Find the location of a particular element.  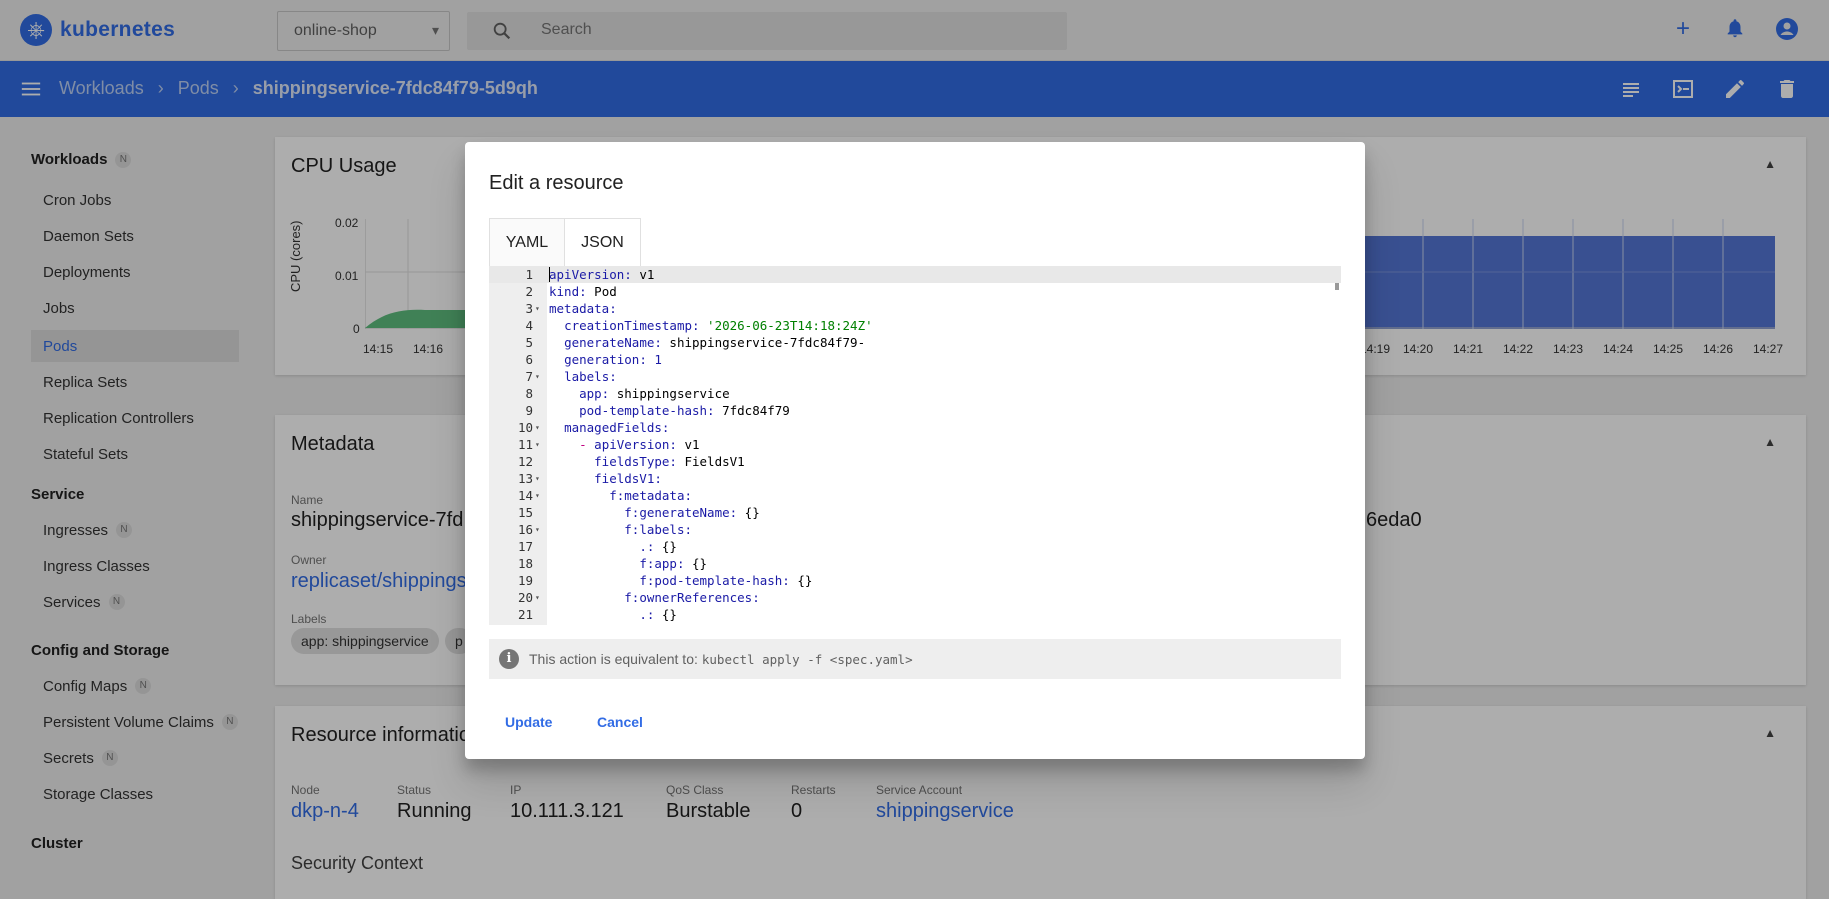

code-text: apiVersion: v1 is located at coordinates (602, 274).